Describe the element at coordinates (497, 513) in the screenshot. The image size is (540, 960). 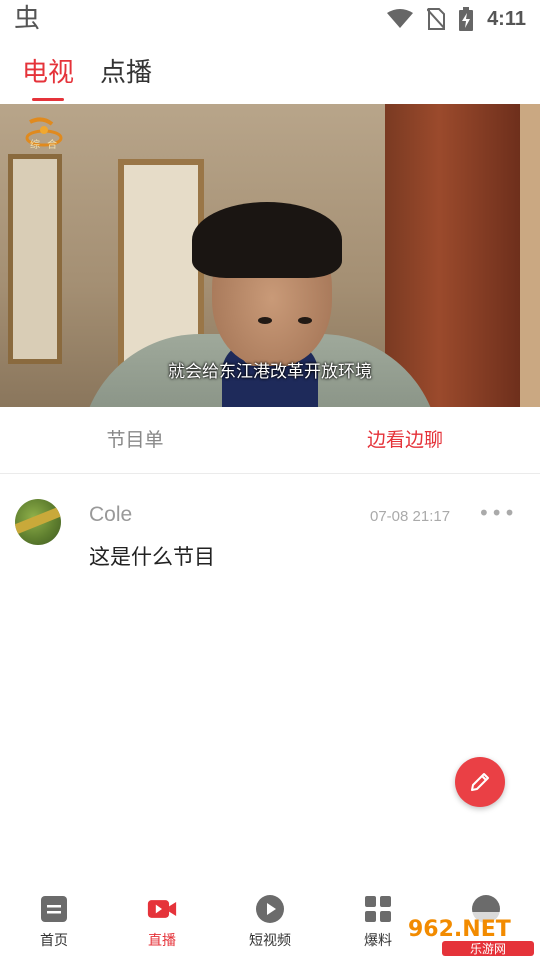
I see `more-options-icon: •••` at that location.